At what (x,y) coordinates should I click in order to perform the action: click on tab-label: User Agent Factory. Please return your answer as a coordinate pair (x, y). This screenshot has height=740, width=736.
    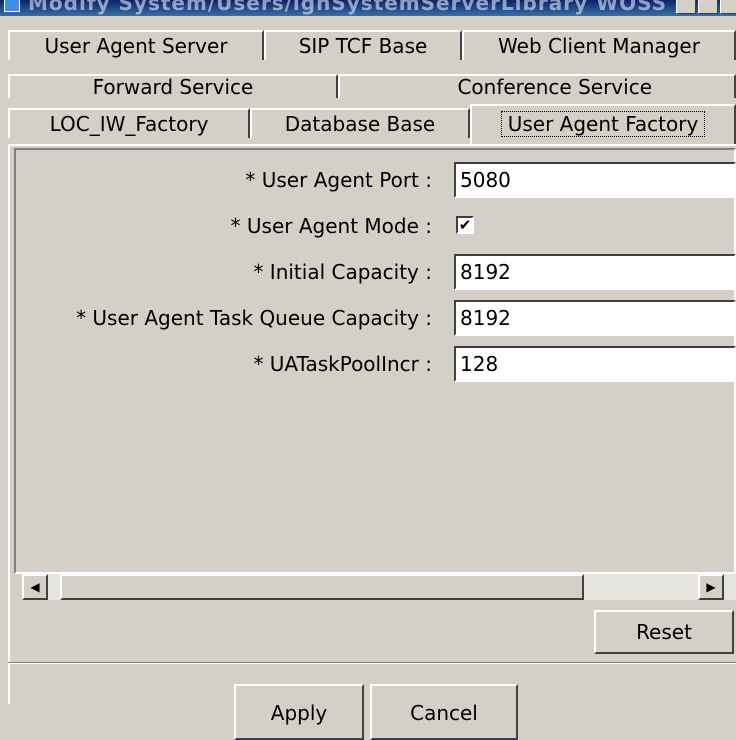
    Looking at the image, I should click on (603, 124).